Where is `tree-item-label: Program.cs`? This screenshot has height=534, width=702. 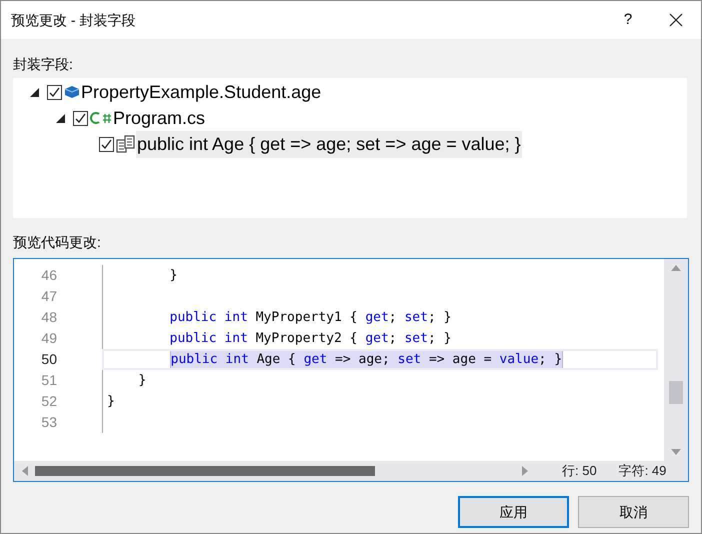 tree-item-label: Program.cs is located at coordinates (159, 118).